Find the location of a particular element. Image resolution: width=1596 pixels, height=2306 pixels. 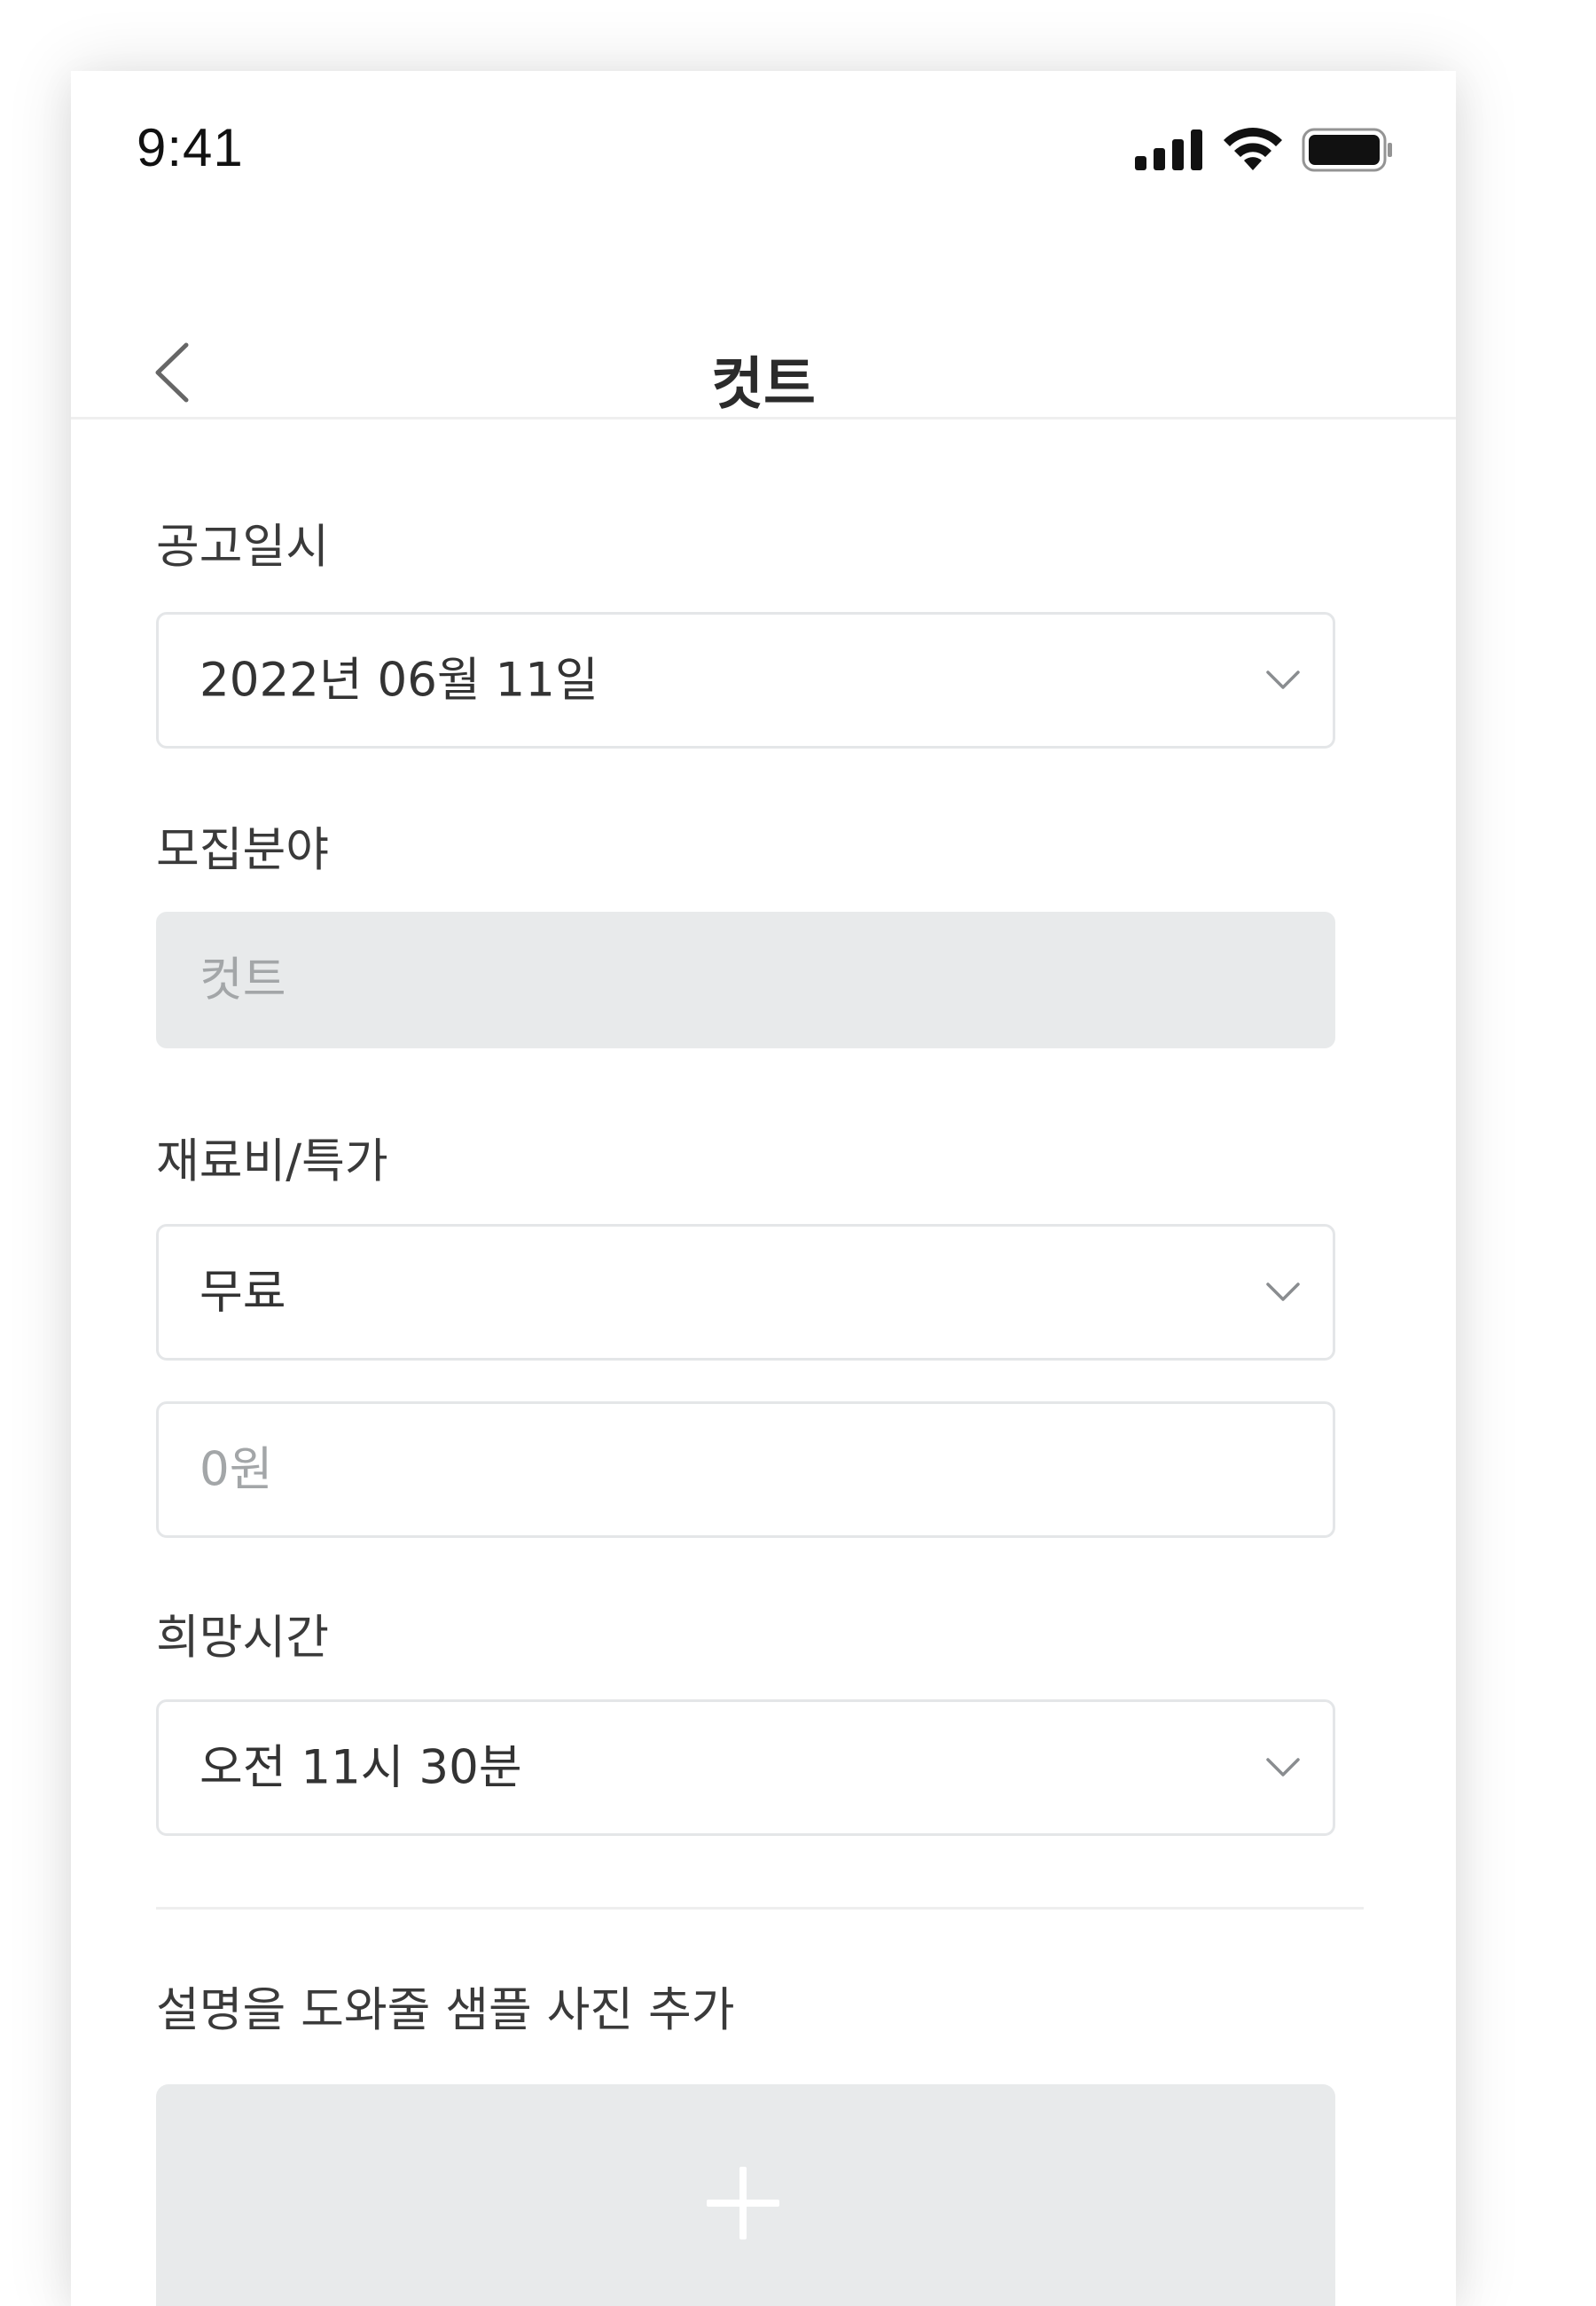

recruit-field-label: 모집분야 is located at coordinates (243, 850).